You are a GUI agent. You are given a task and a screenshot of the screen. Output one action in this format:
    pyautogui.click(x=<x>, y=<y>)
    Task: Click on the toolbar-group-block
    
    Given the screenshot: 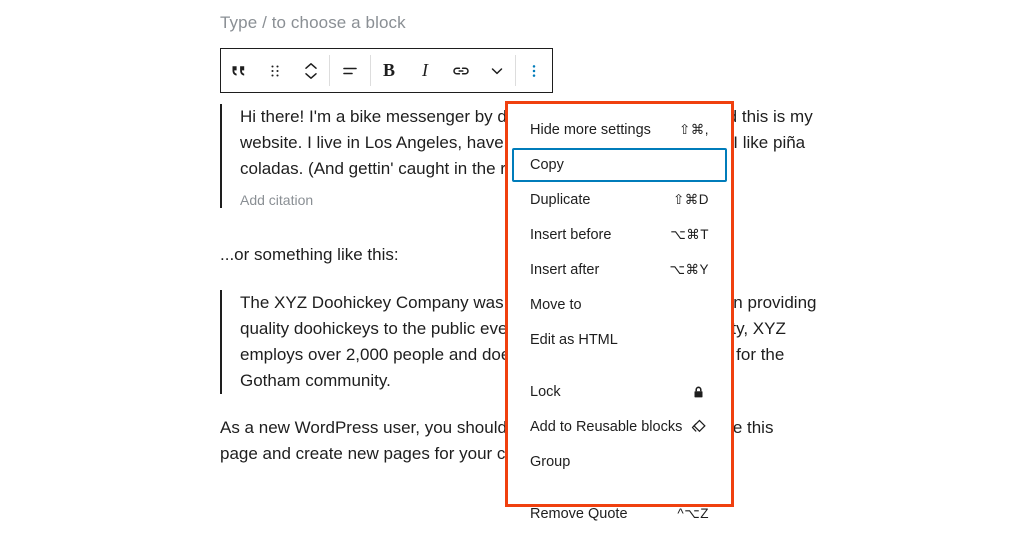 What is the action you would take?
    pyautogui.click(x=275, y=70)
    